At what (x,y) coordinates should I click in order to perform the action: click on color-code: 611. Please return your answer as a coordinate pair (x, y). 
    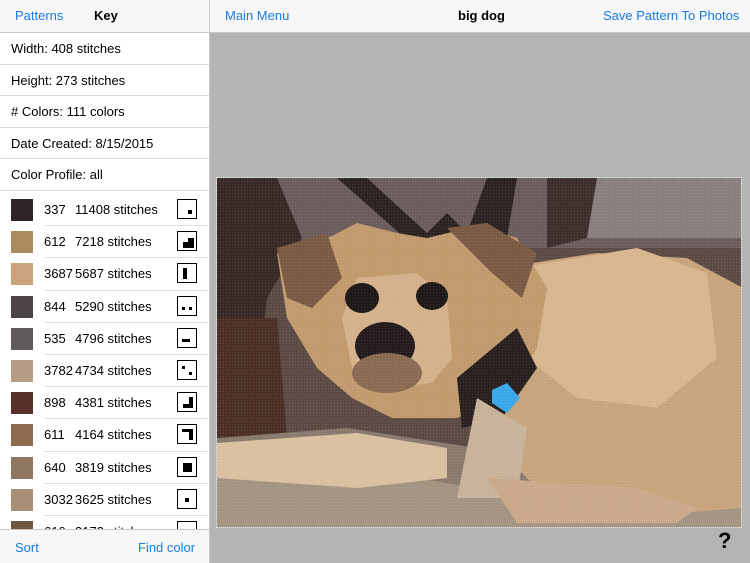
    Looking at the image, I should click on (54, 435).